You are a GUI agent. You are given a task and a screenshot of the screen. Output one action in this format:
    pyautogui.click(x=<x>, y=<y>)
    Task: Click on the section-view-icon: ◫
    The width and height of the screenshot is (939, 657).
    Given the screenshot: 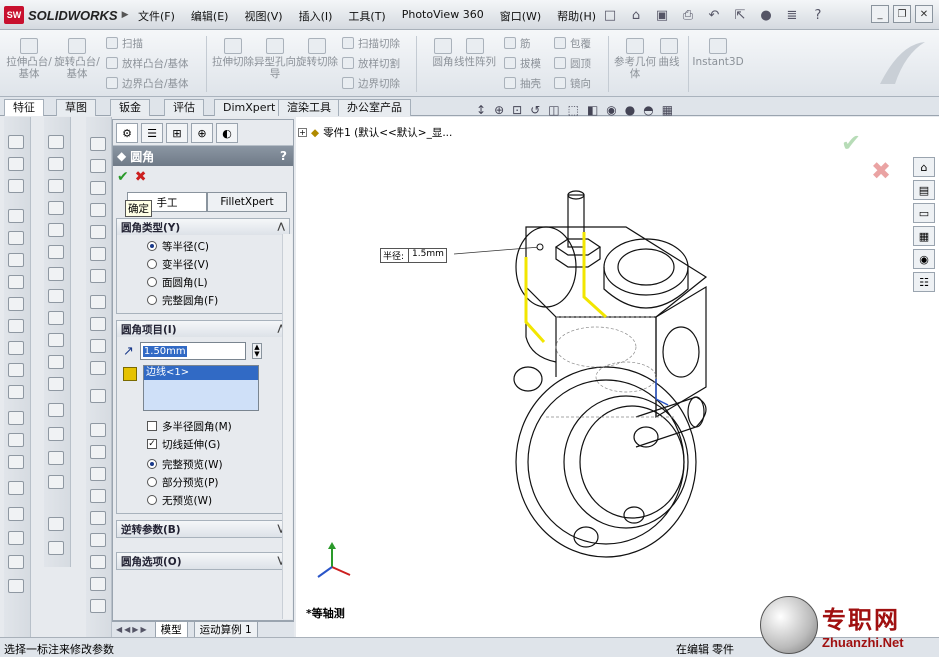 What is the action you would take?
    pyautogui.click(x=553, y=110)
    